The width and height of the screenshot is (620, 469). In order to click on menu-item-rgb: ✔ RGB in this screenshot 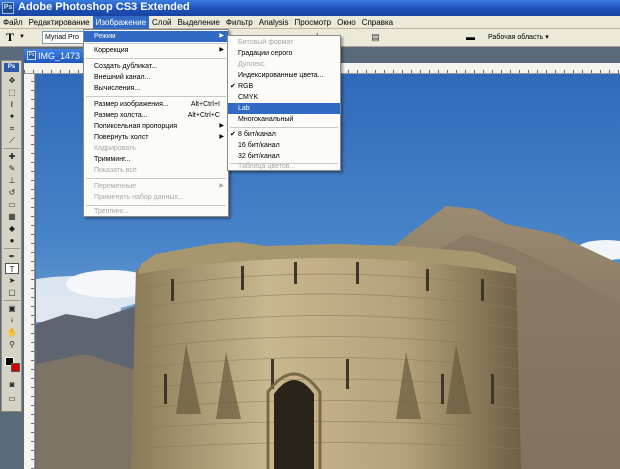, I will do `click(284, 86)`.